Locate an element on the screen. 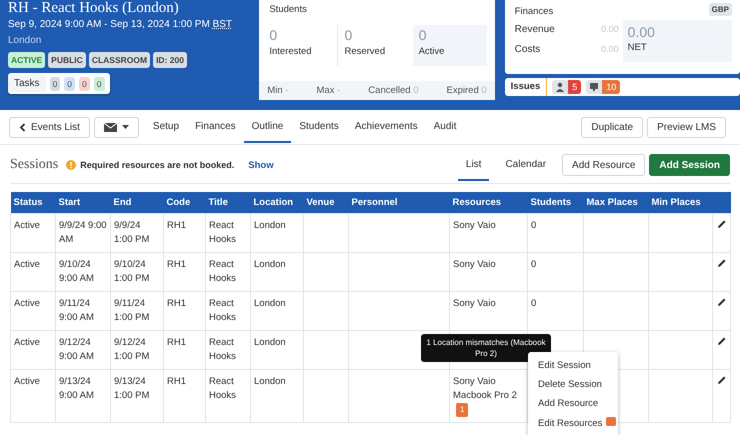  finance-label: Costs is located at coordinates (527, 49).